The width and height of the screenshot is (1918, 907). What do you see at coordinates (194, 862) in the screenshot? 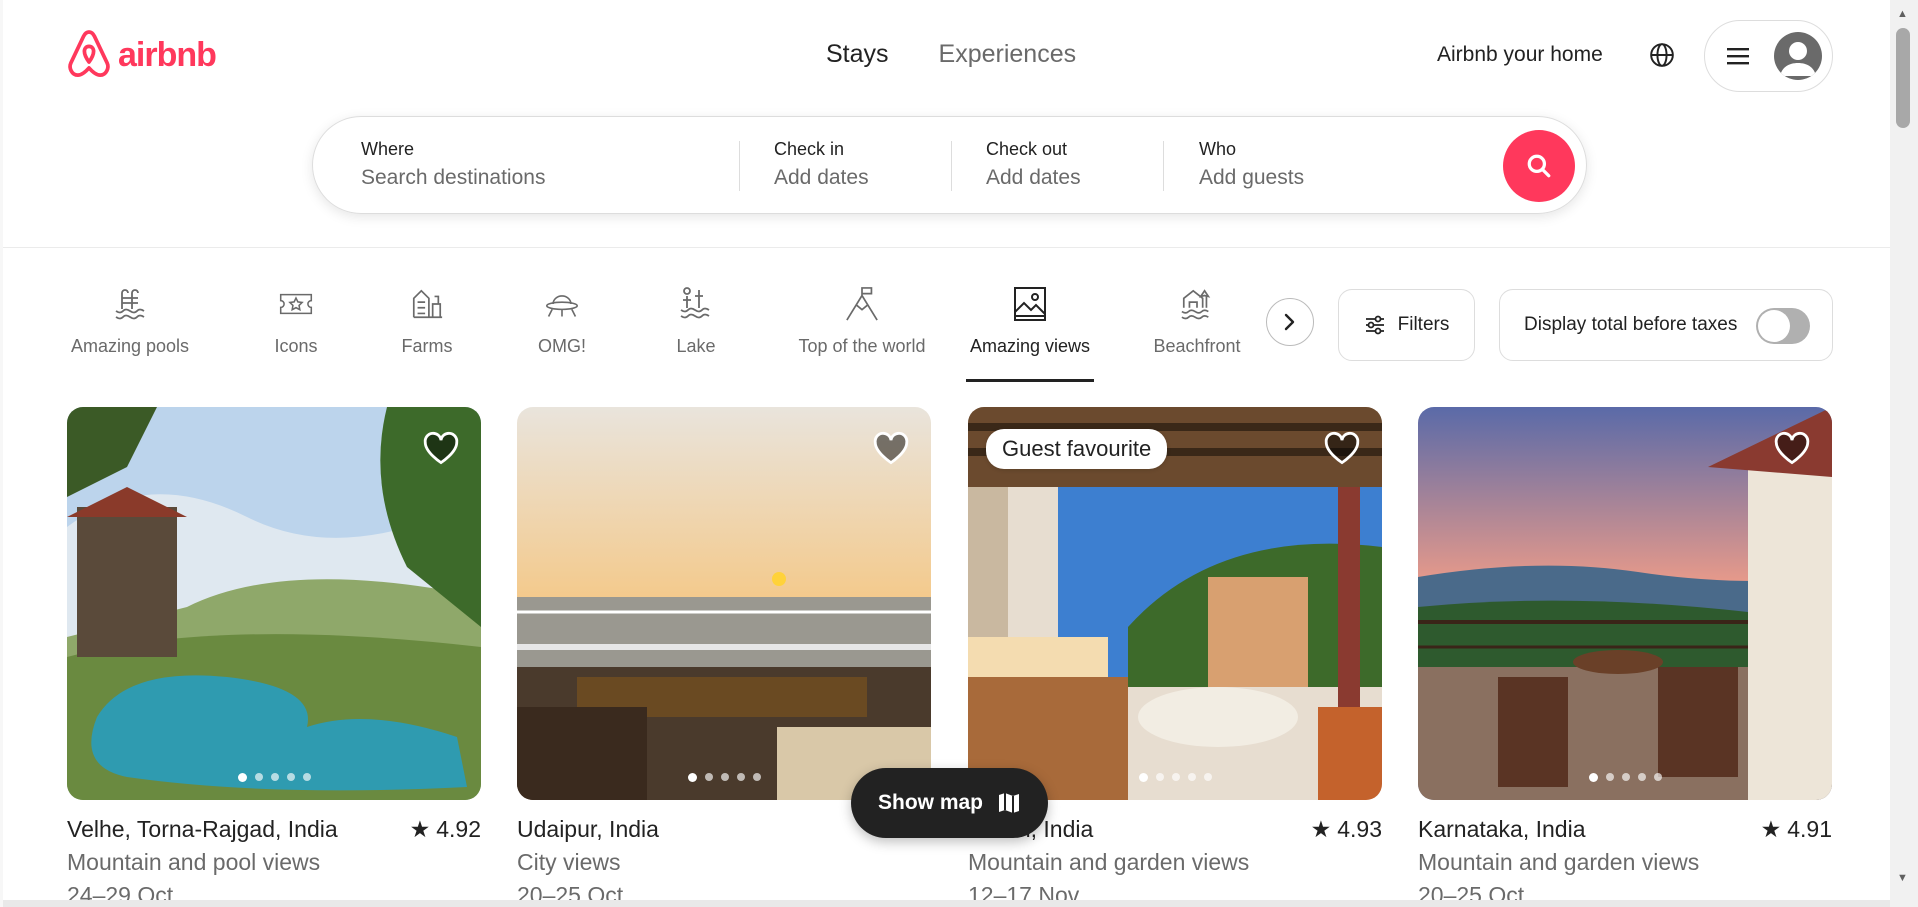
I see `listing-subtitle: Mountain and pool views` at bounding box center [194, 862].